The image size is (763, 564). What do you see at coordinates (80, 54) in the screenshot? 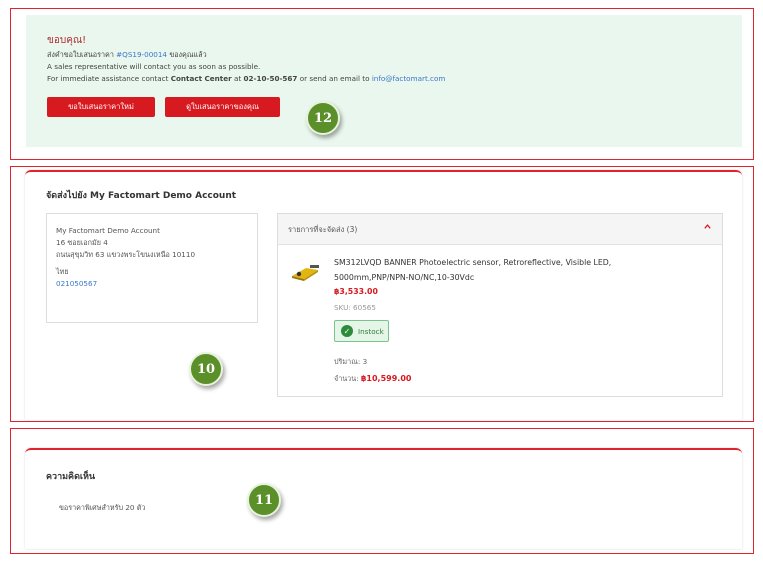
I see `quote-sent-prefix: ส่งคำขอใบเสนอราคา` at bounding box center [80, 54].